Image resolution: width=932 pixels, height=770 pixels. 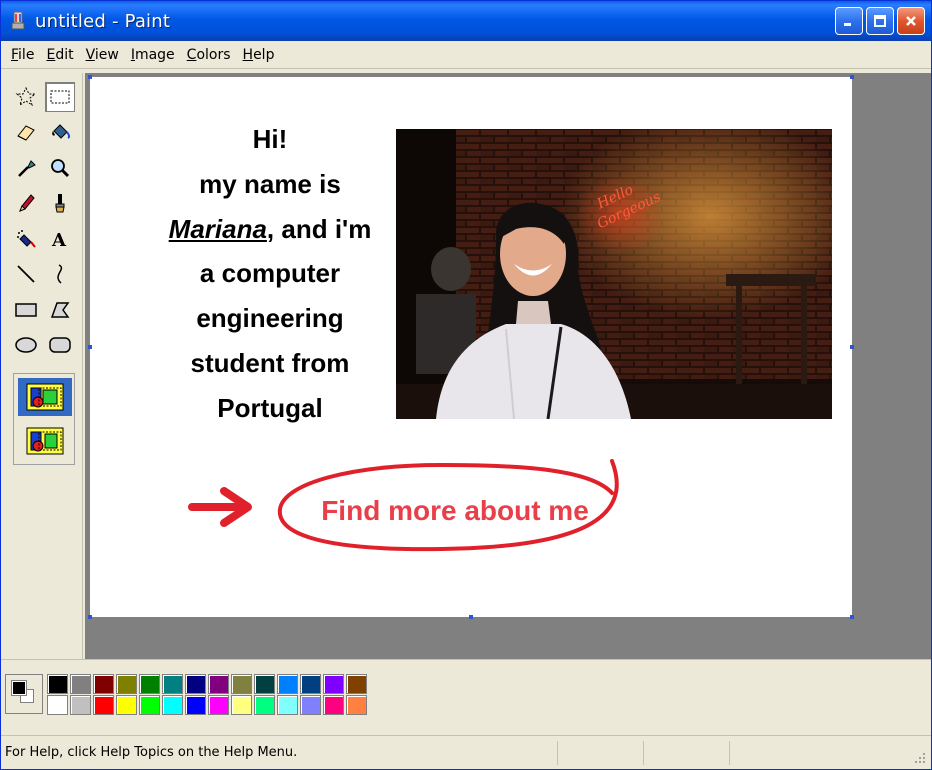 What do you see at coordinates (207, 694) in the screenshot?
I see `color-swatches` at bounding box center [207, 694].